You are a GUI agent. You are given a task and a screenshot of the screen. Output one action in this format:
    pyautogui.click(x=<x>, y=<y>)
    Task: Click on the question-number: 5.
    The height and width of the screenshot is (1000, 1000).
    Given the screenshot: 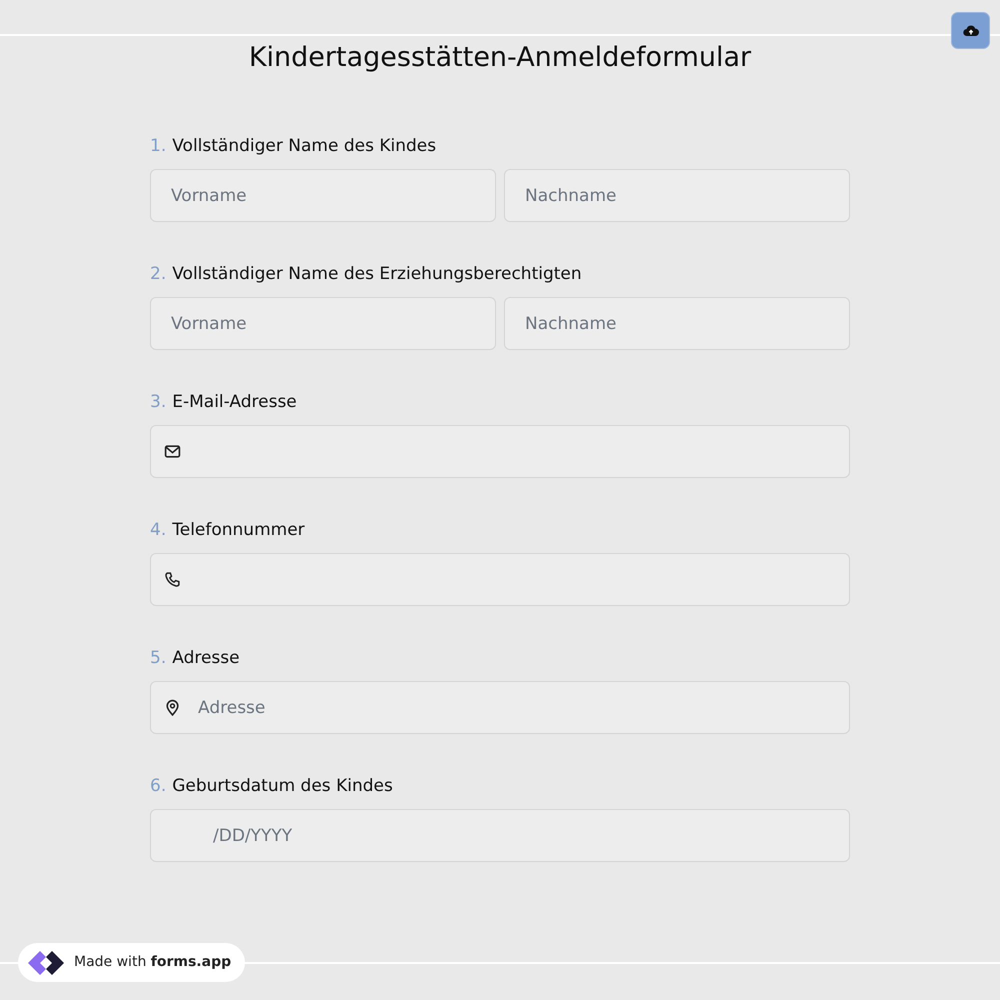 What is the action you would take?
    pyautogui.click(x=158, y=658)
    